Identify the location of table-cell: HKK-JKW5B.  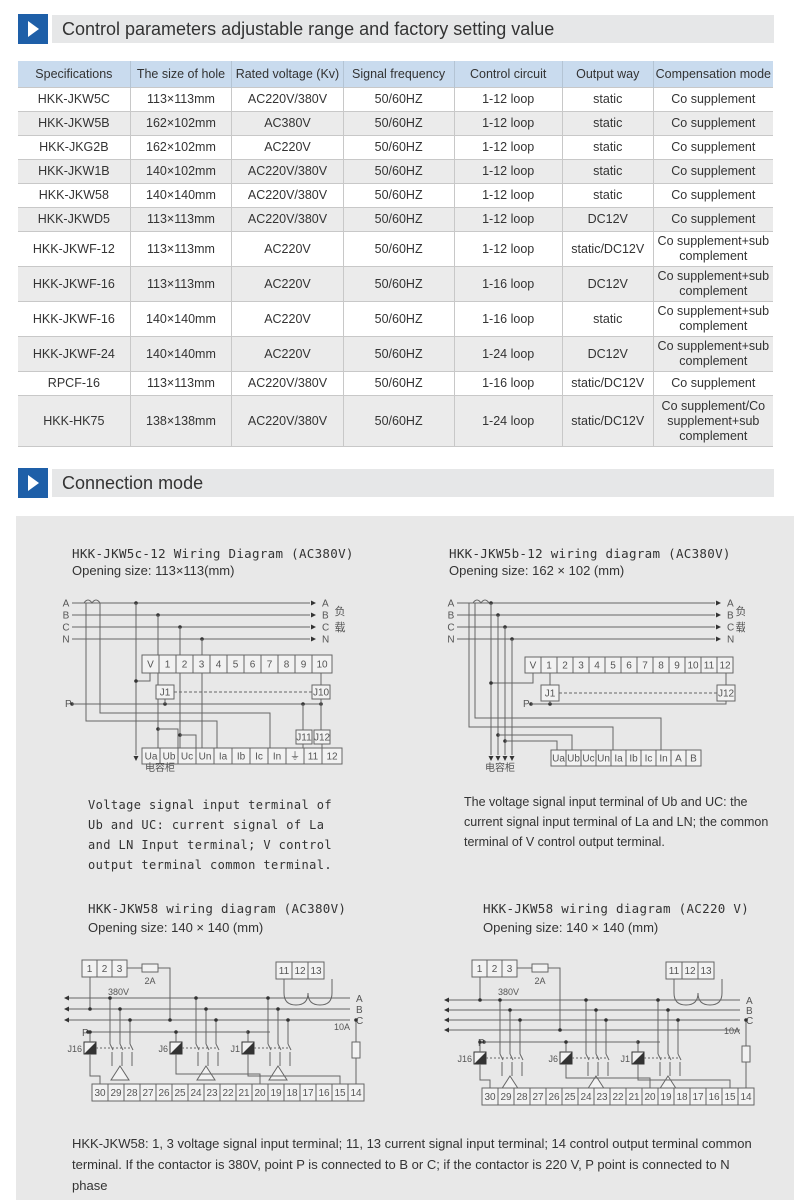
(74, 123).